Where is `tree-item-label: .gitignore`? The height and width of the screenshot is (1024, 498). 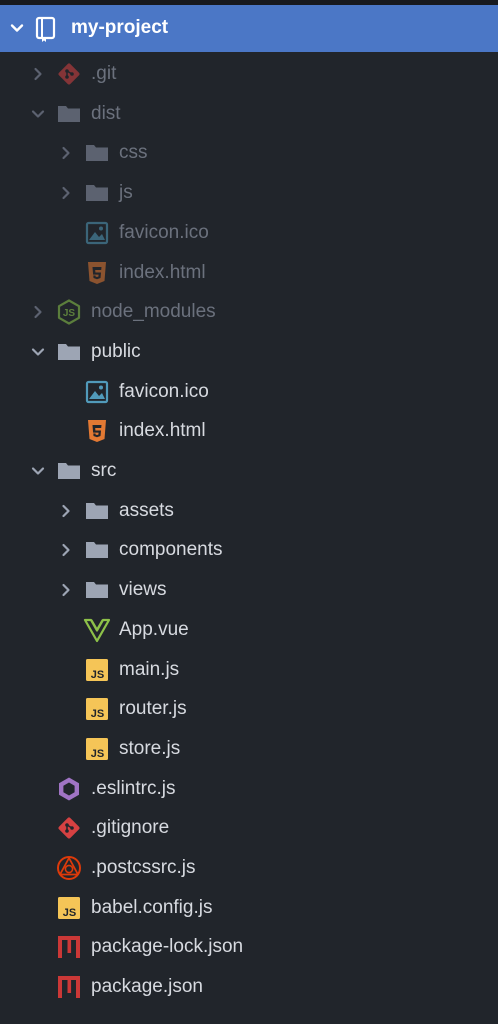 tree-item-label: .gitignore is located at coordinates (130, 828).